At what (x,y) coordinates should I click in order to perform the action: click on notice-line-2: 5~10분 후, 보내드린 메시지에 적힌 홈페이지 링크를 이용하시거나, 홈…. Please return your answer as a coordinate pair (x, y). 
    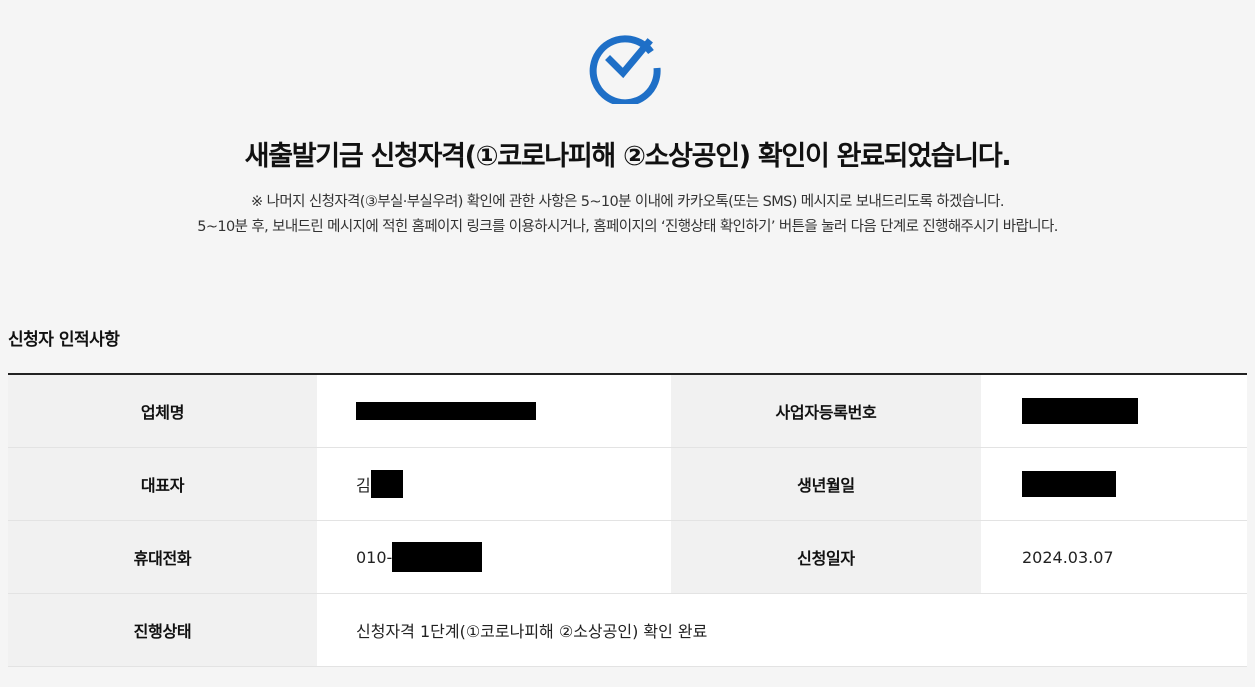
    Looking at the image, I should click on (627, 227).